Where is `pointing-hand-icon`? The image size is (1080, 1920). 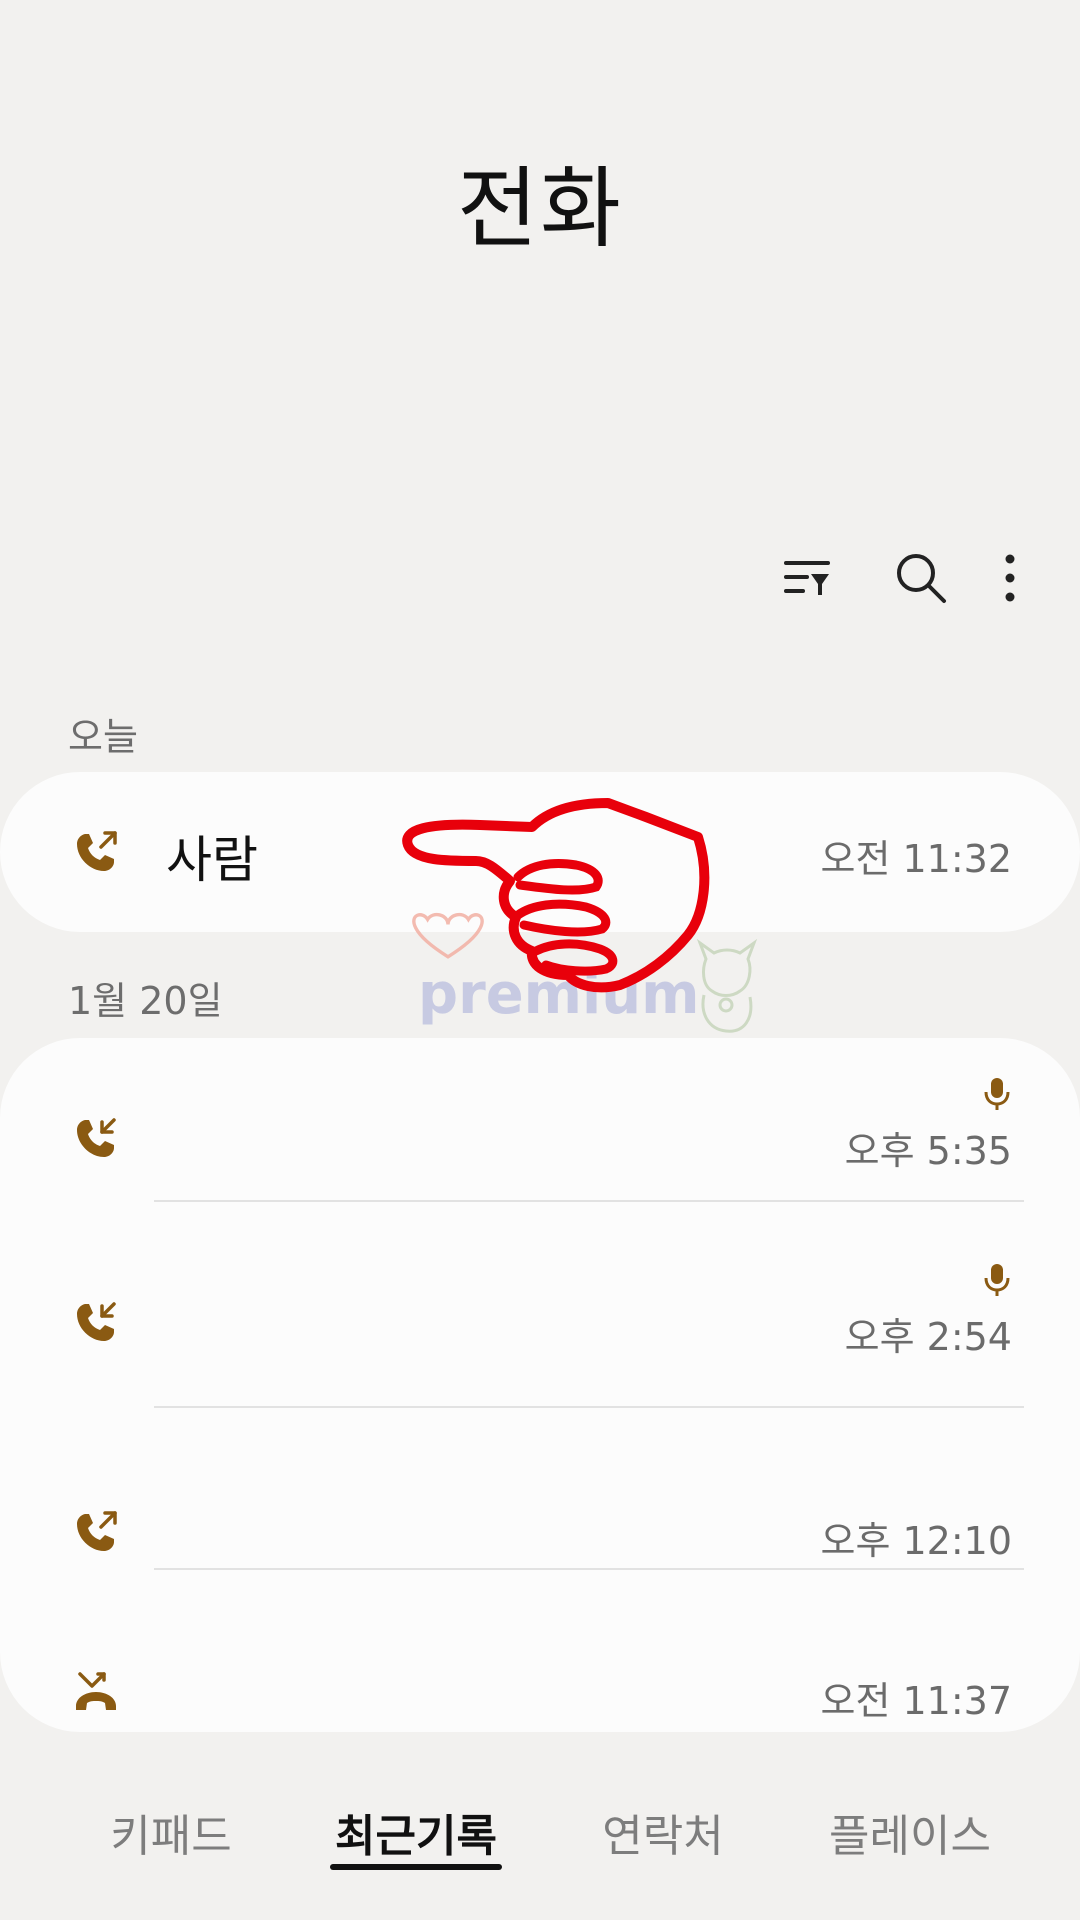 pointing-hand-icon is located at coordinates (556, 895).